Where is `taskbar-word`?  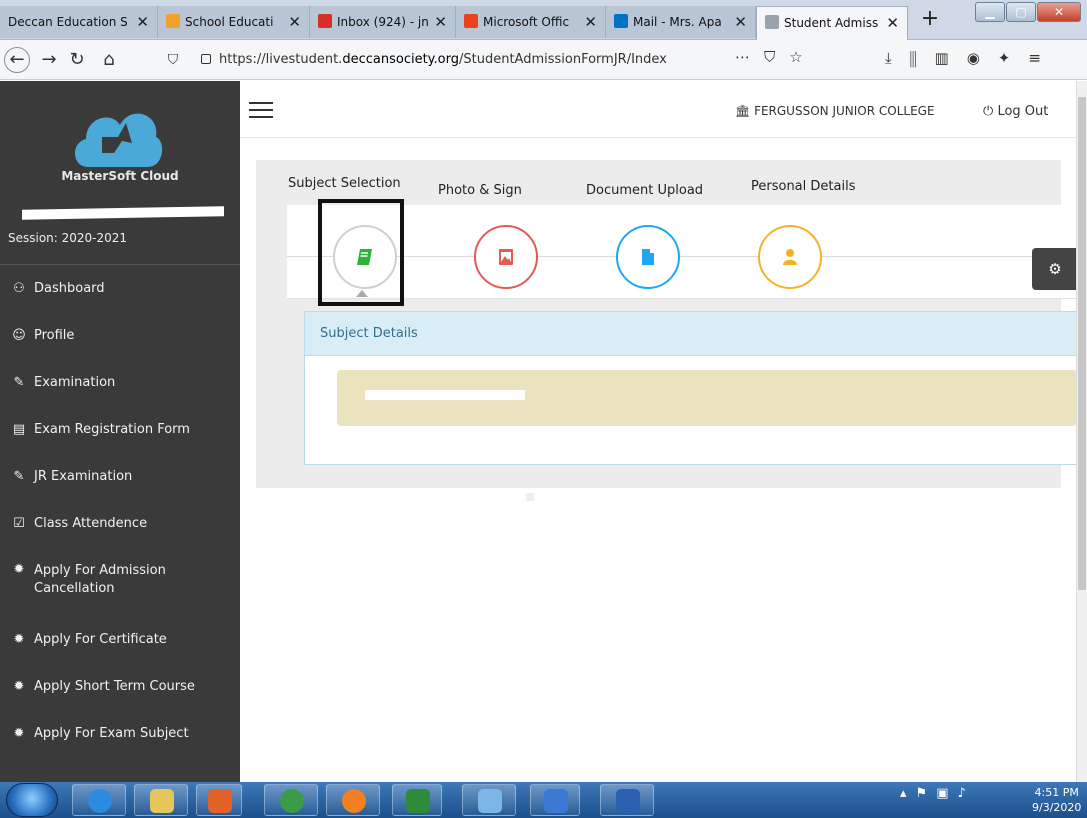 taskbar-word is located at coordinates (627, 800).